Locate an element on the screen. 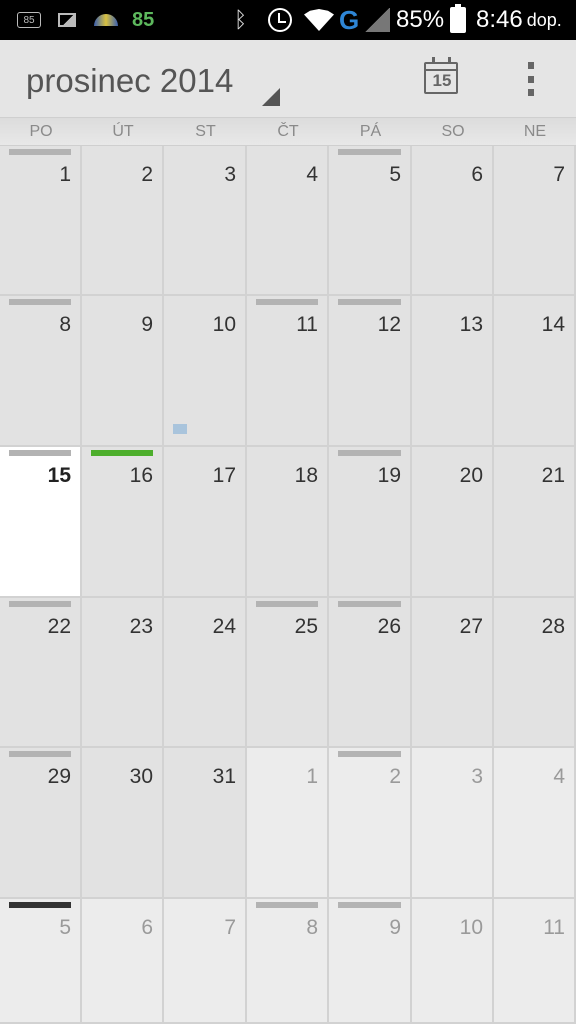  day-cell: 20 is located at coordinates (453, 522).